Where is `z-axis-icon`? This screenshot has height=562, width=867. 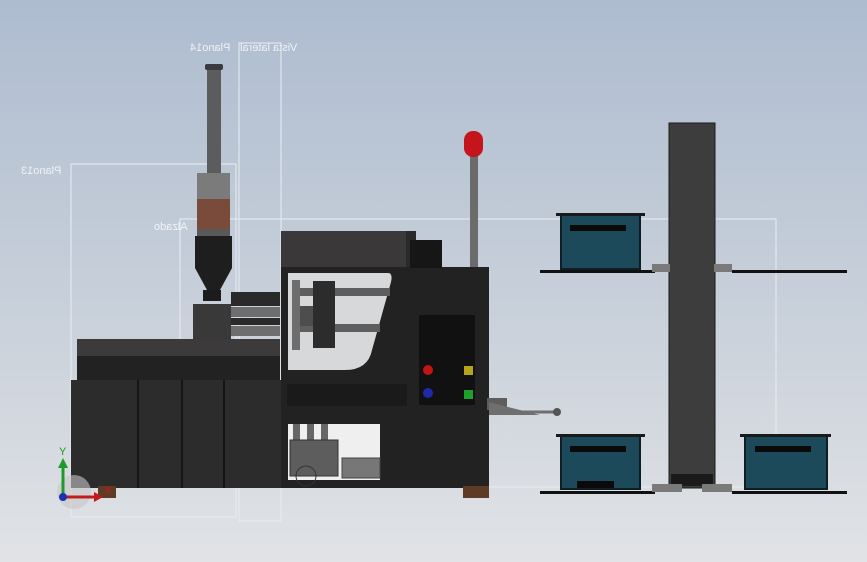 z-axis-icon is located at coordinates (63, 497).